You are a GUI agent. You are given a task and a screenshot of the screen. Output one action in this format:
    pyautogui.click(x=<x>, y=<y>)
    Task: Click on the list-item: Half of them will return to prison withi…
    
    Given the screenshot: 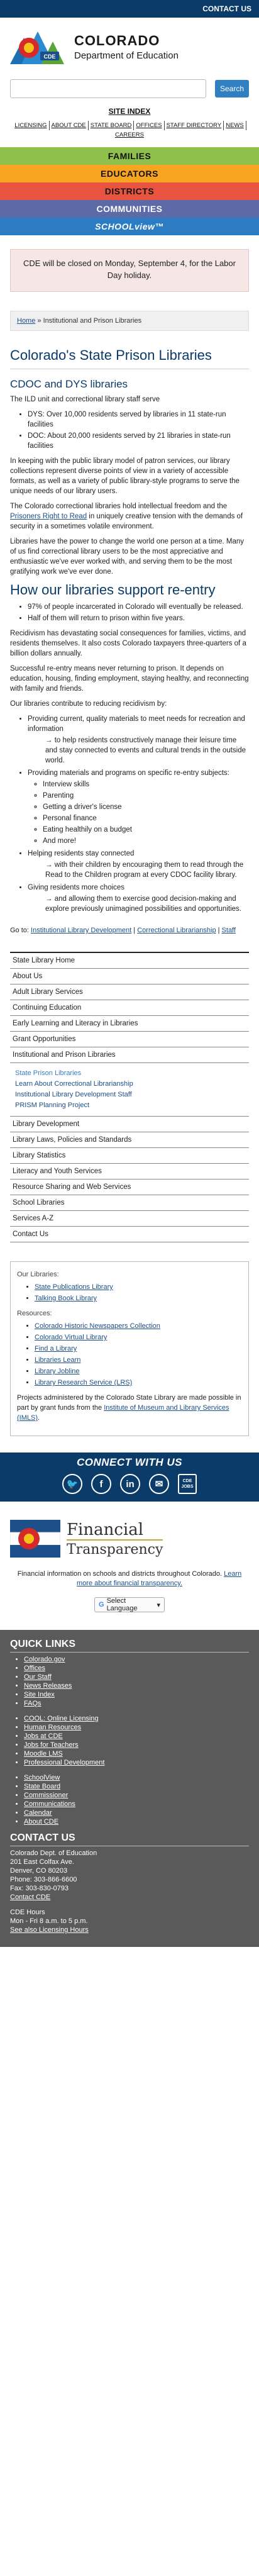 What is the action you would take?
    pyautogui.click(x=138, y=618)
    